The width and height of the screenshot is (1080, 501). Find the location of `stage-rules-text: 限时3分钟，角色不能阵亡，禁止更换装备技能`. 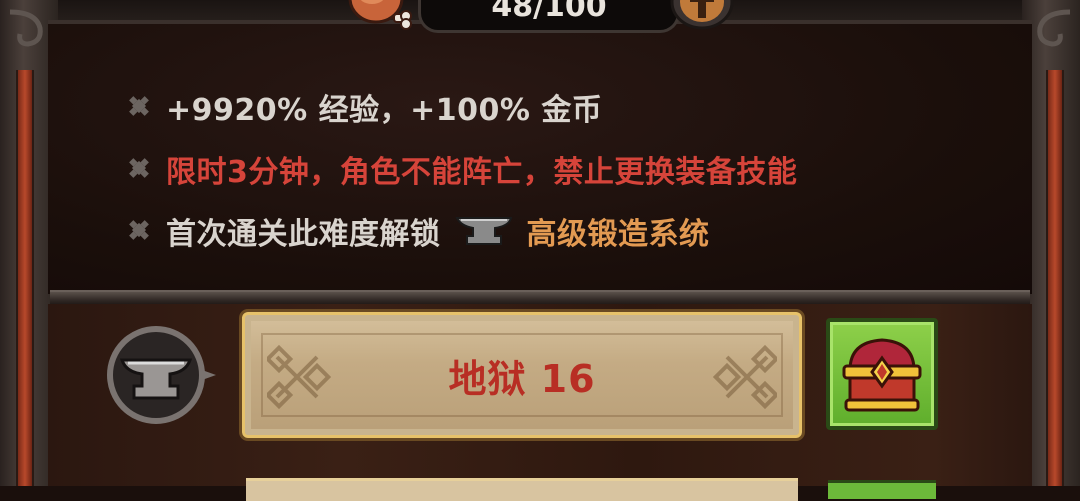

stage-rules-text: 限时3分钟，角色不能阵亡，禁止更换装备技能 is located at coordinates (482, 172).